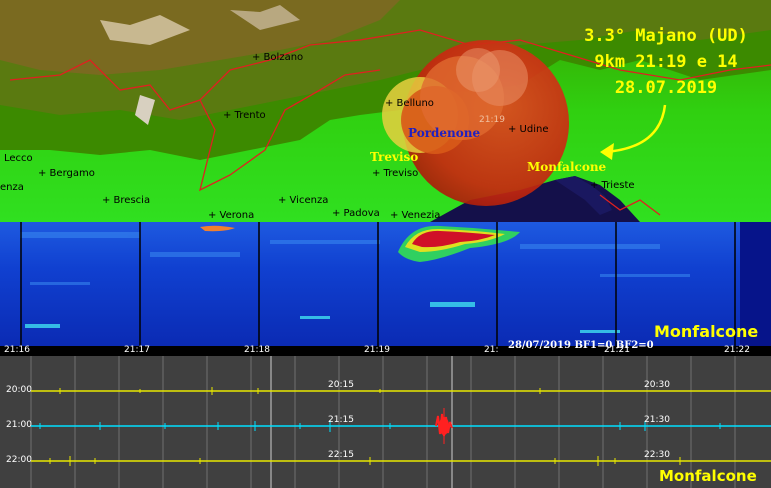  Describe the element at coordinates (126, 200) in the screenshot. I see `city-brescia: + Brescia` at that location.